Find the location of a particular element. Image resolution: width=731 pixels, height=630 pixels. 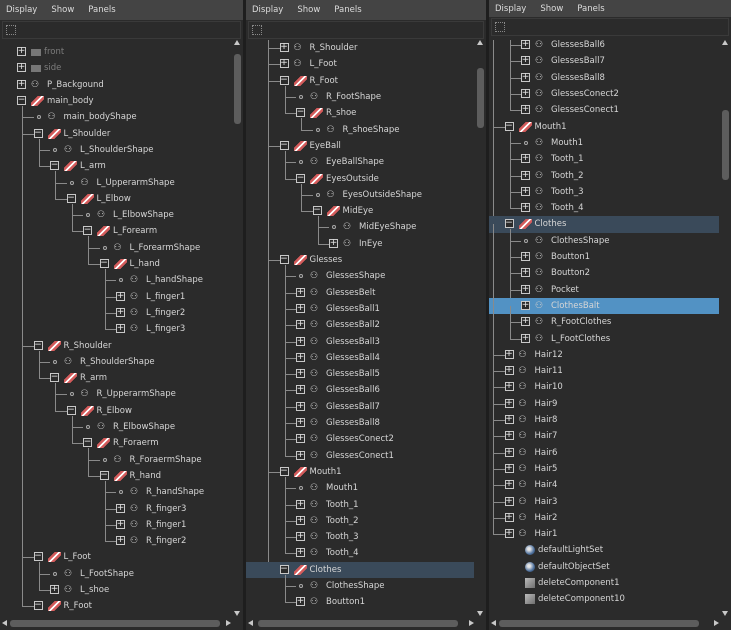

outliner-item: + ⚇ Pocket is located at coordinates (604, 290).